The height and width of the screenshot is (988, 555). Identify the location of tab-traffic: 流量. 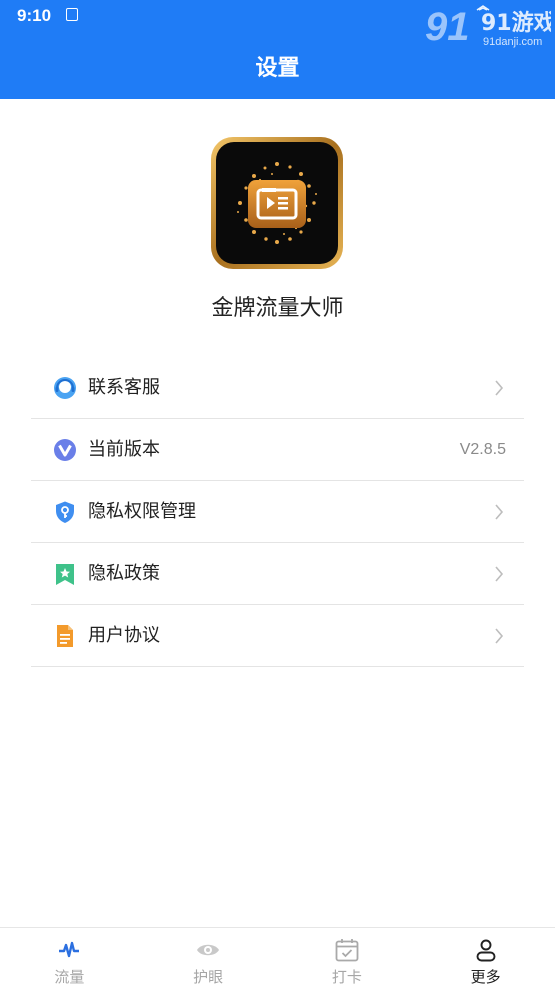
(69, 958).